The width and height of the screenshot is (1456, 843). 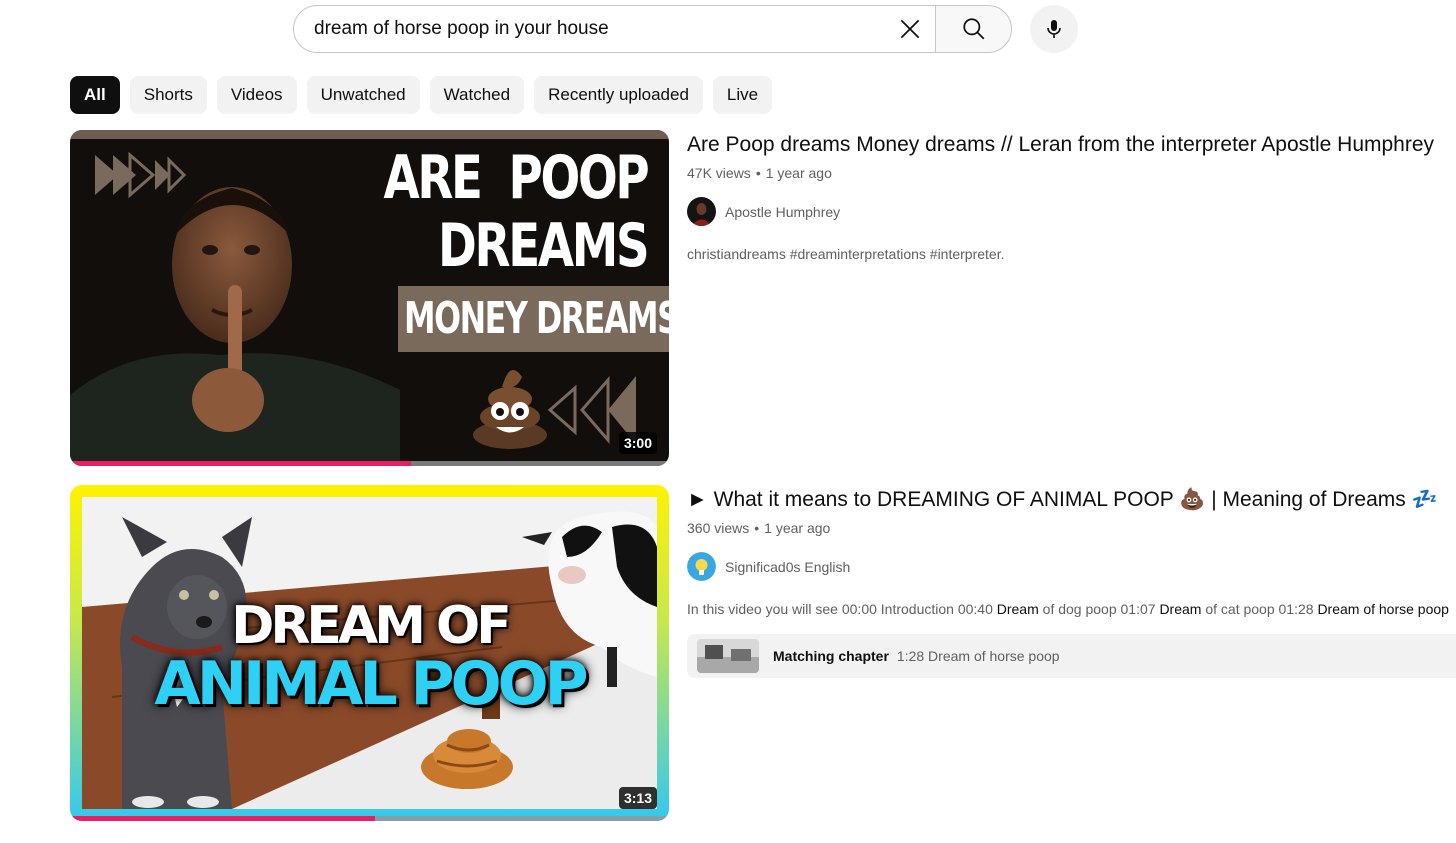 What do you see at coordinates (1099, 609) in the screenshot?
I see `description-text: of dog poop 01:07` at bounding box center [1099, 609].